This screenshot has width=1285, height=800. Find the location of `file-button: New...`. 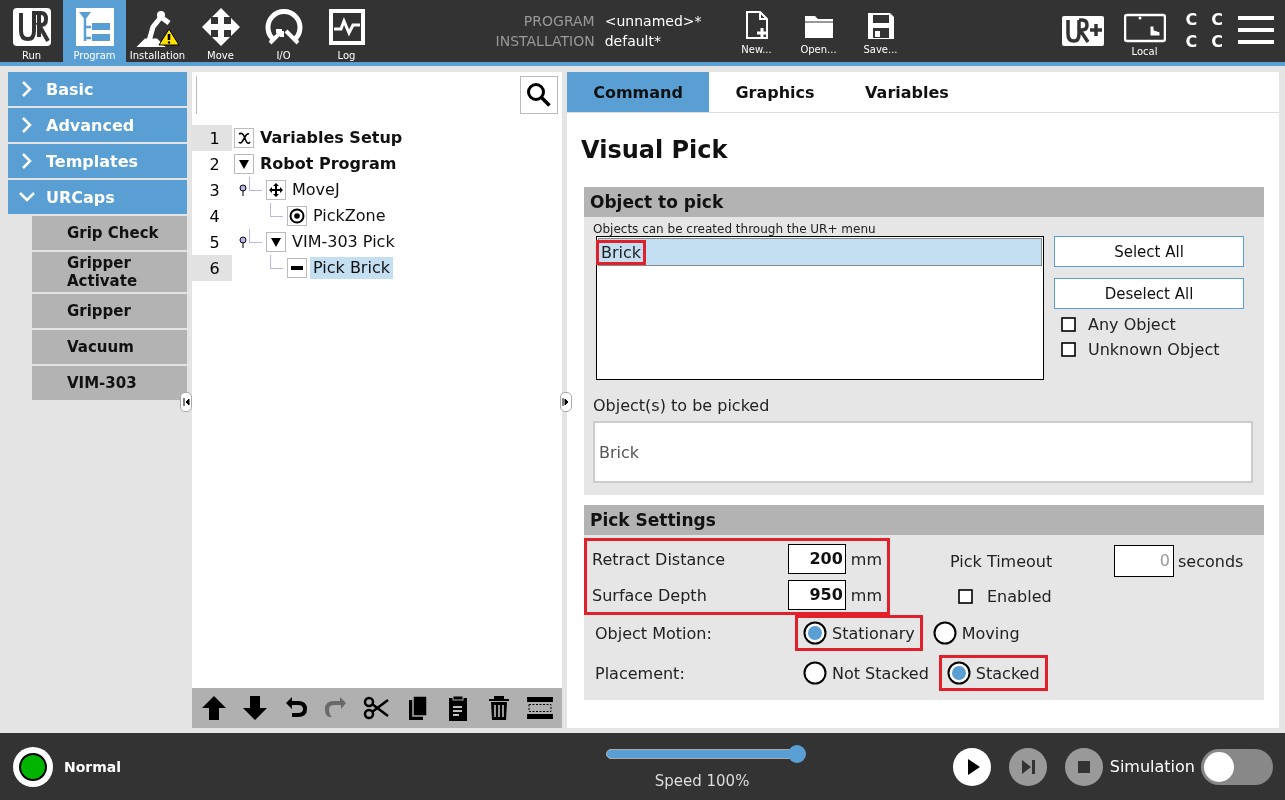

file-button: New... is located at coordinates (756, 31).